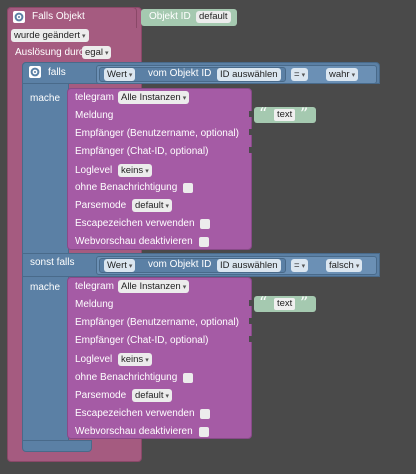  I want to click on sonst-falls-label: sonst falls, so click(52, 262).